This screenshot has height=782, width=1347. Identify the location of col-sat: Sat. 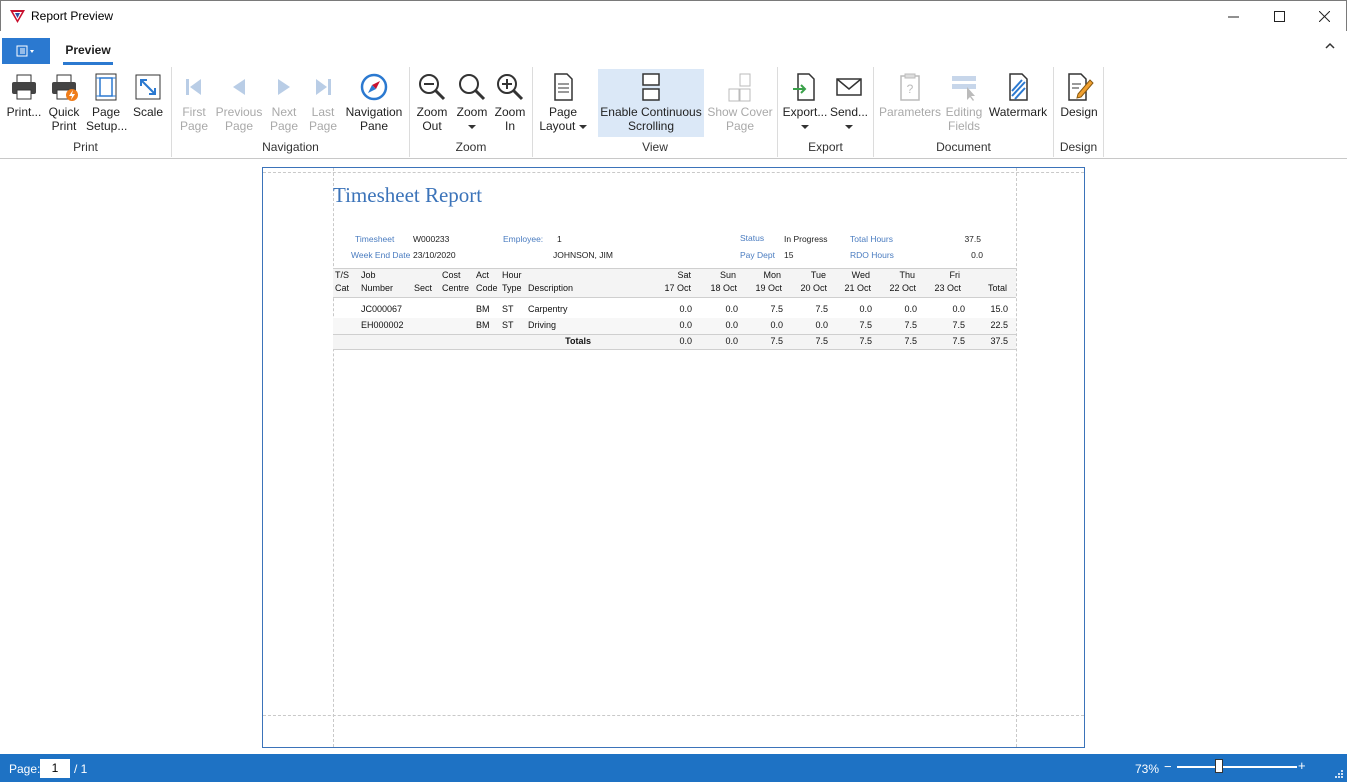
(684, 275).